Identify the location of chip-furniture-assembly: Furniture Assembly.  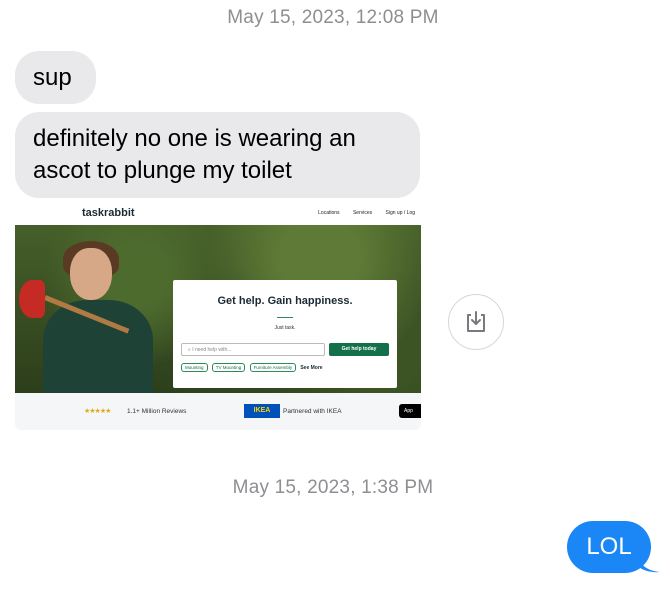
(273, 367).